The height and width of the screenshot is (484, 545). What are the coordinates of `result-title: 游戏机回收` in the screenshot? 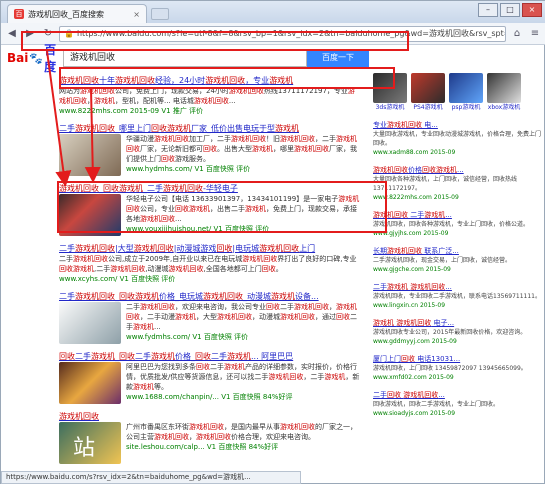 It's located at (210, 416).